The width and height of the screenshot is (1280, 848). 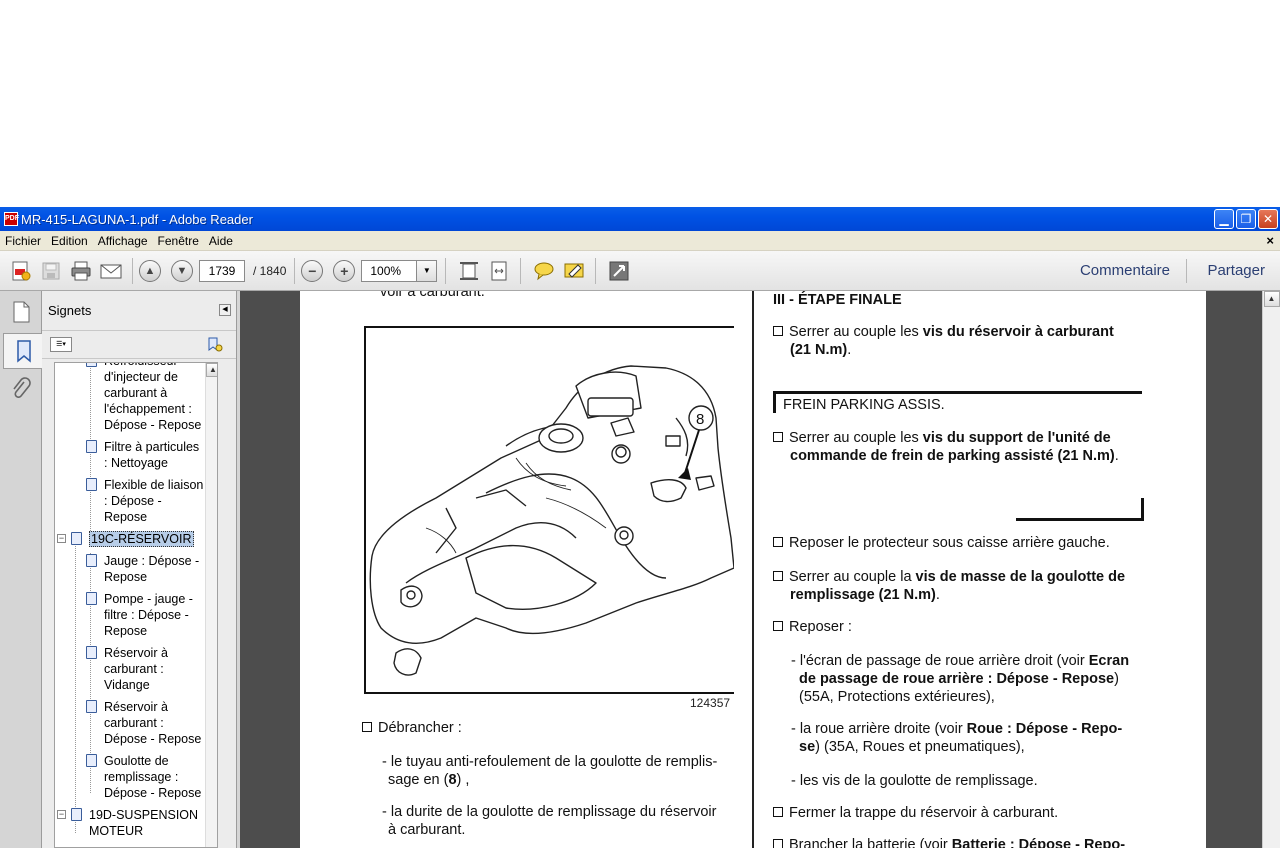 I want to click on print-button, so click(x=81, y=271).